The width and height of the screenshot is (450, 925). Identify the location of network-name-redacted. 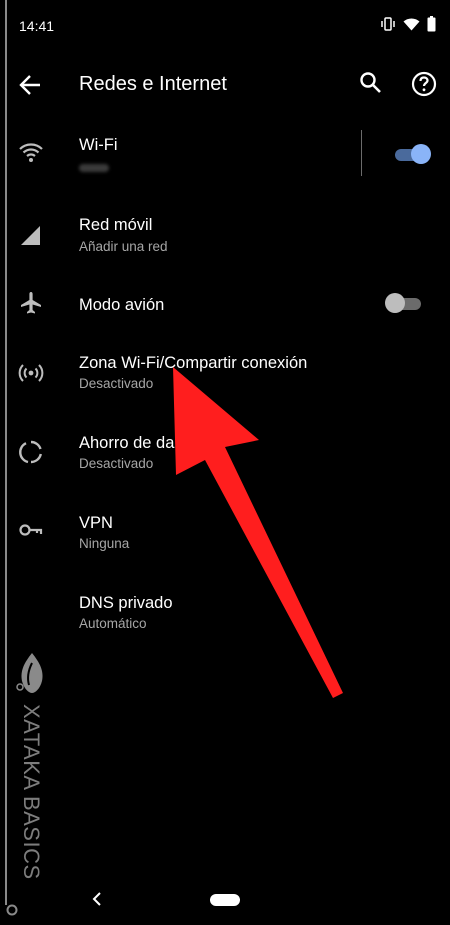
(94, 168).